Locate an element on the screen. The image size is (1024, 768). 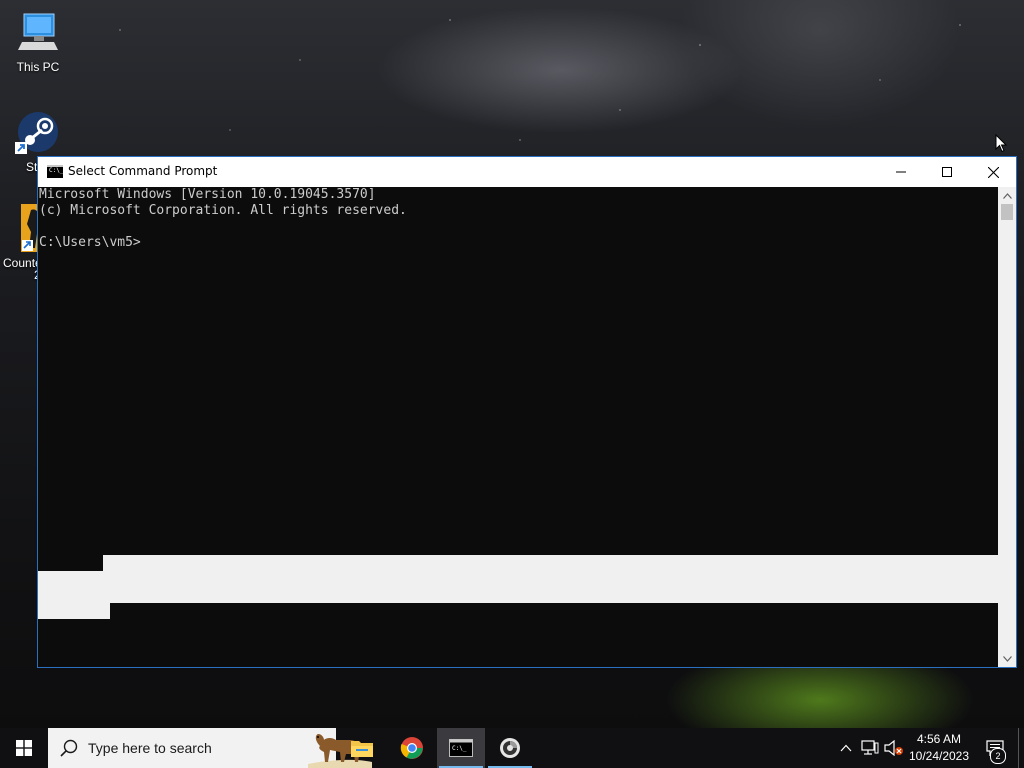
scroll-up-button is located at coordinates (1007, 195).